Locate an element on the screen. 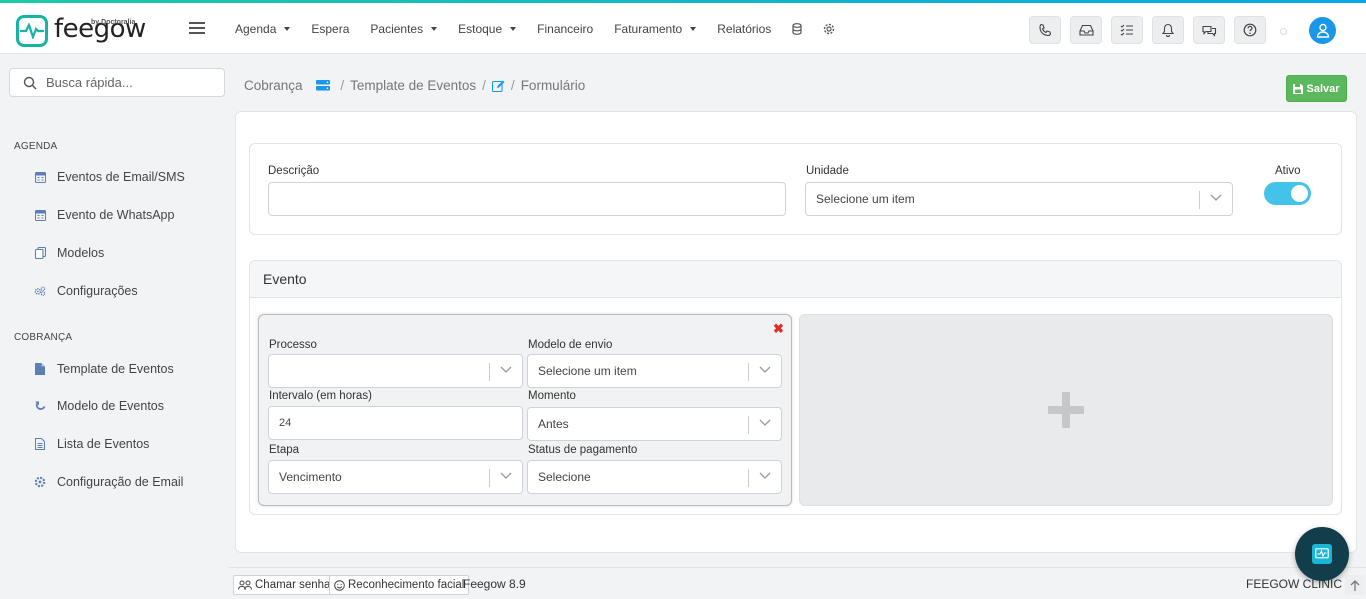  checklist-icon is located at coordinates (1127, 30).